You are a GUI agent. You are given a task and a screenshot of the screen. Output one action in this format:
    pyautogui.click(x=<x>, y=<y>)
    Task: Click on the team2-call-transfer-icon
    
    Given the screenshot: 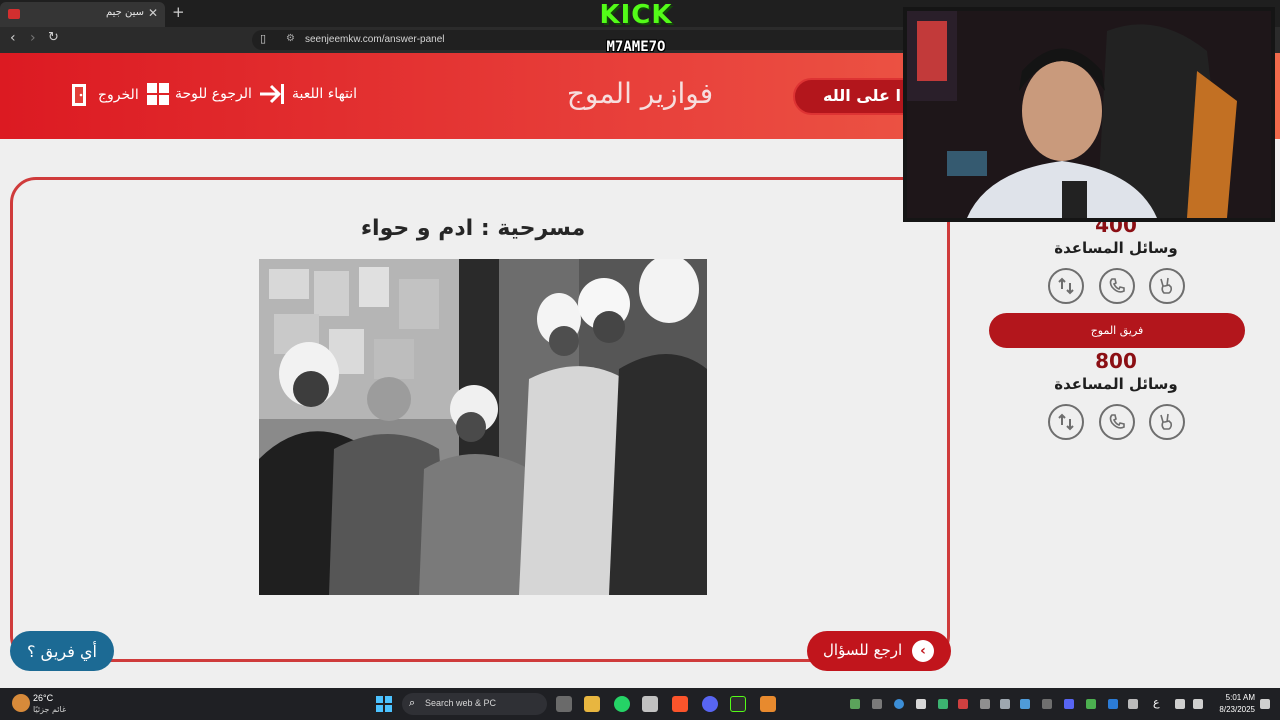 What is the action you would take?
    pyautogui.click(x=1066, y=422)
    